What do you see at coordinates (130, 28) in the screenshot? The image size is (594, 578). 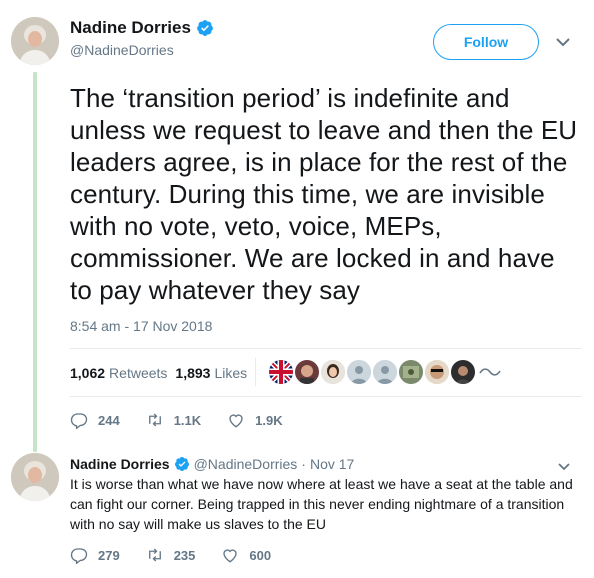 I see `author-display-name: Nadine Dorries` at bounding box center [130, 28].